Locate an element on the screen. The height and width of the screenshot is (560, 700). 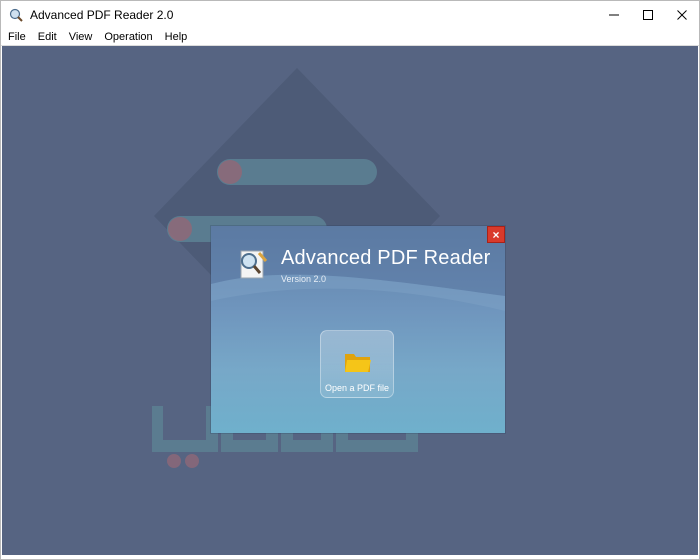
dialog-title: Advanced PDF Reader is located at coordinates (386, 258).